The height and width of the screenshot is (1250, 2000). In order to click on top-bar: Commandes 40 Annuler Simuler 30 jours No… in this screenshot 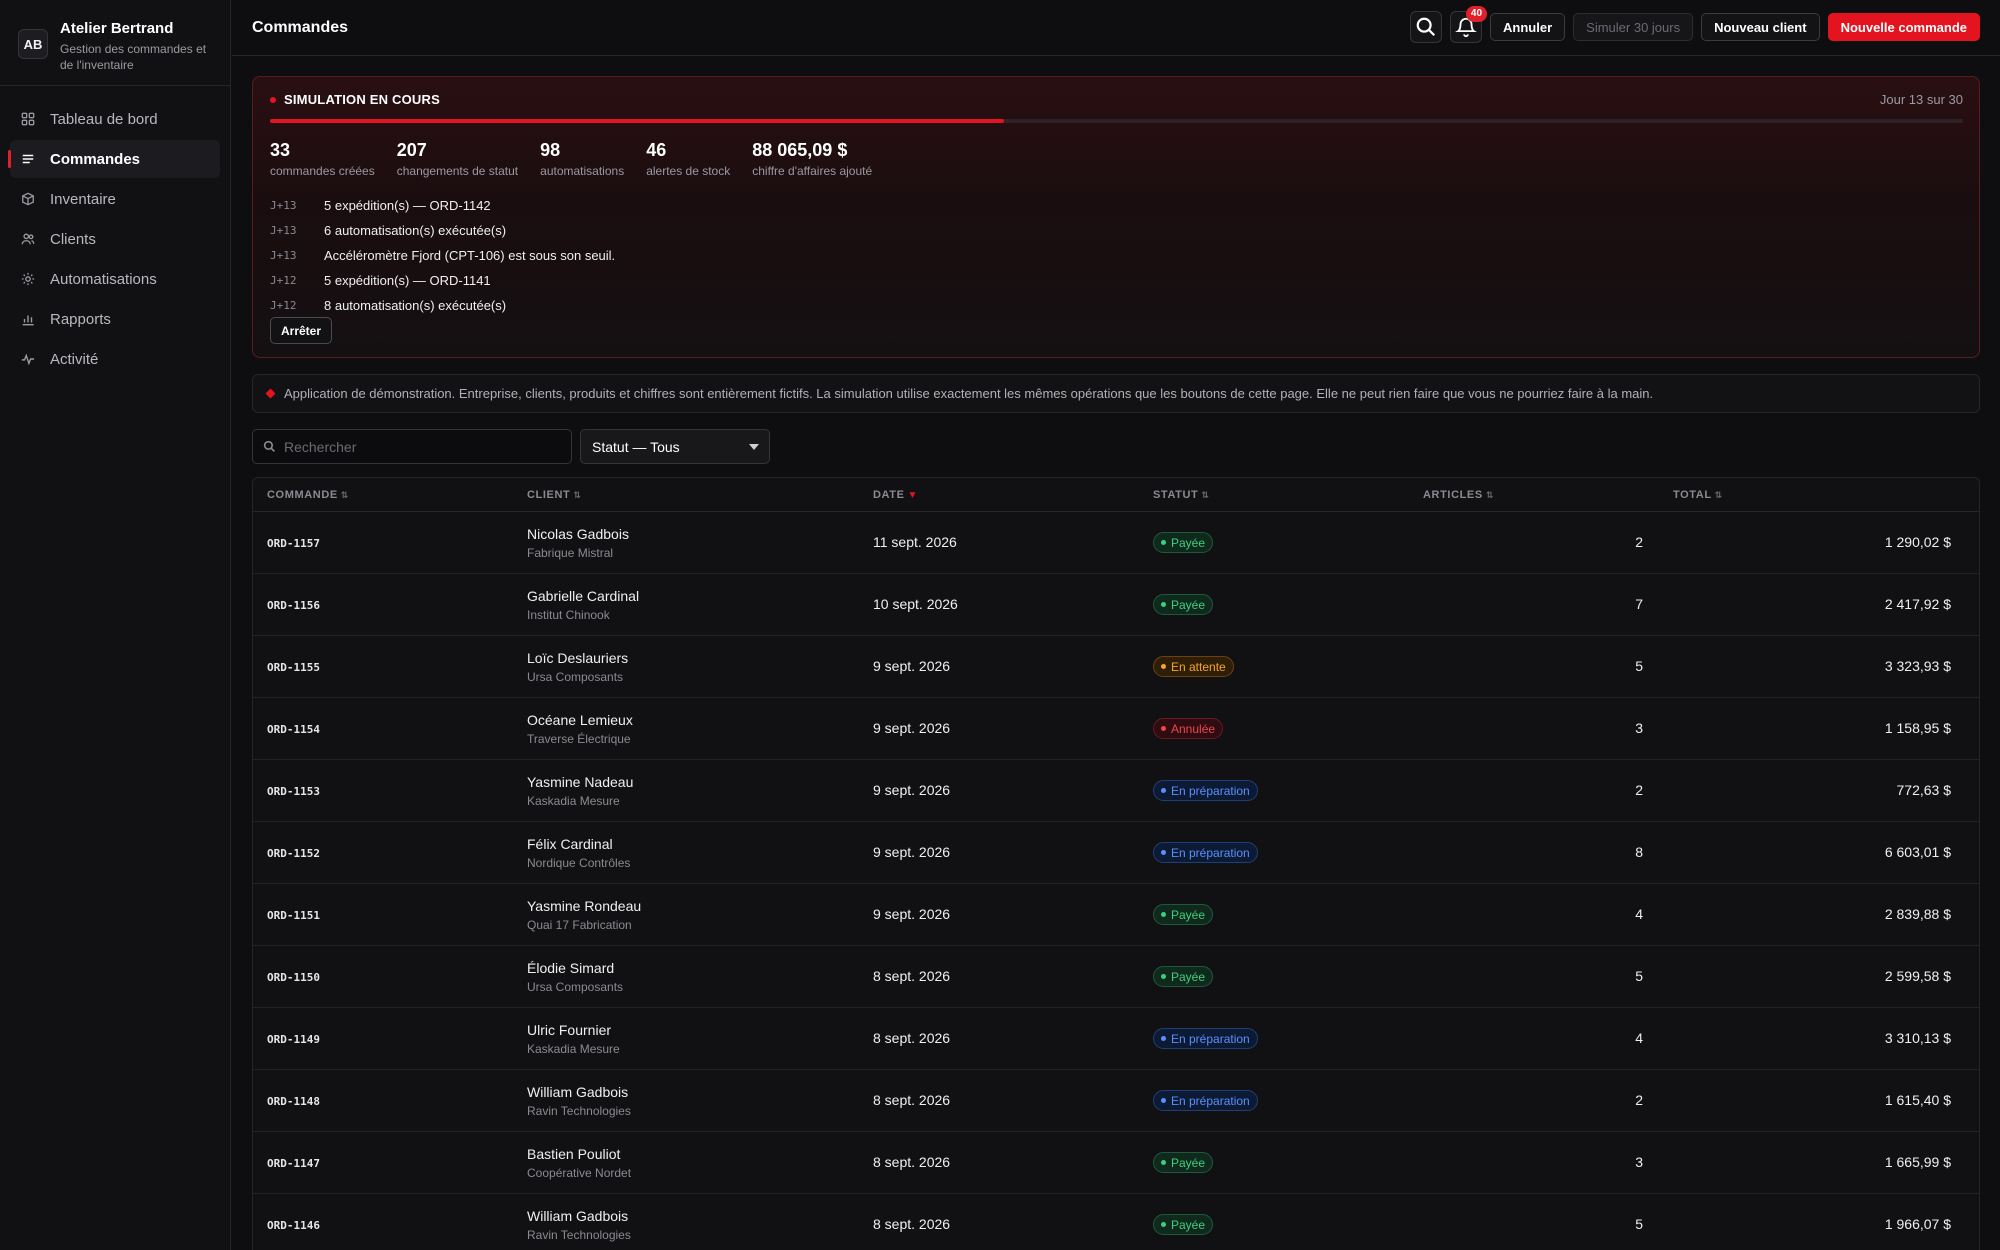, I will do `click(1116, 28)`.